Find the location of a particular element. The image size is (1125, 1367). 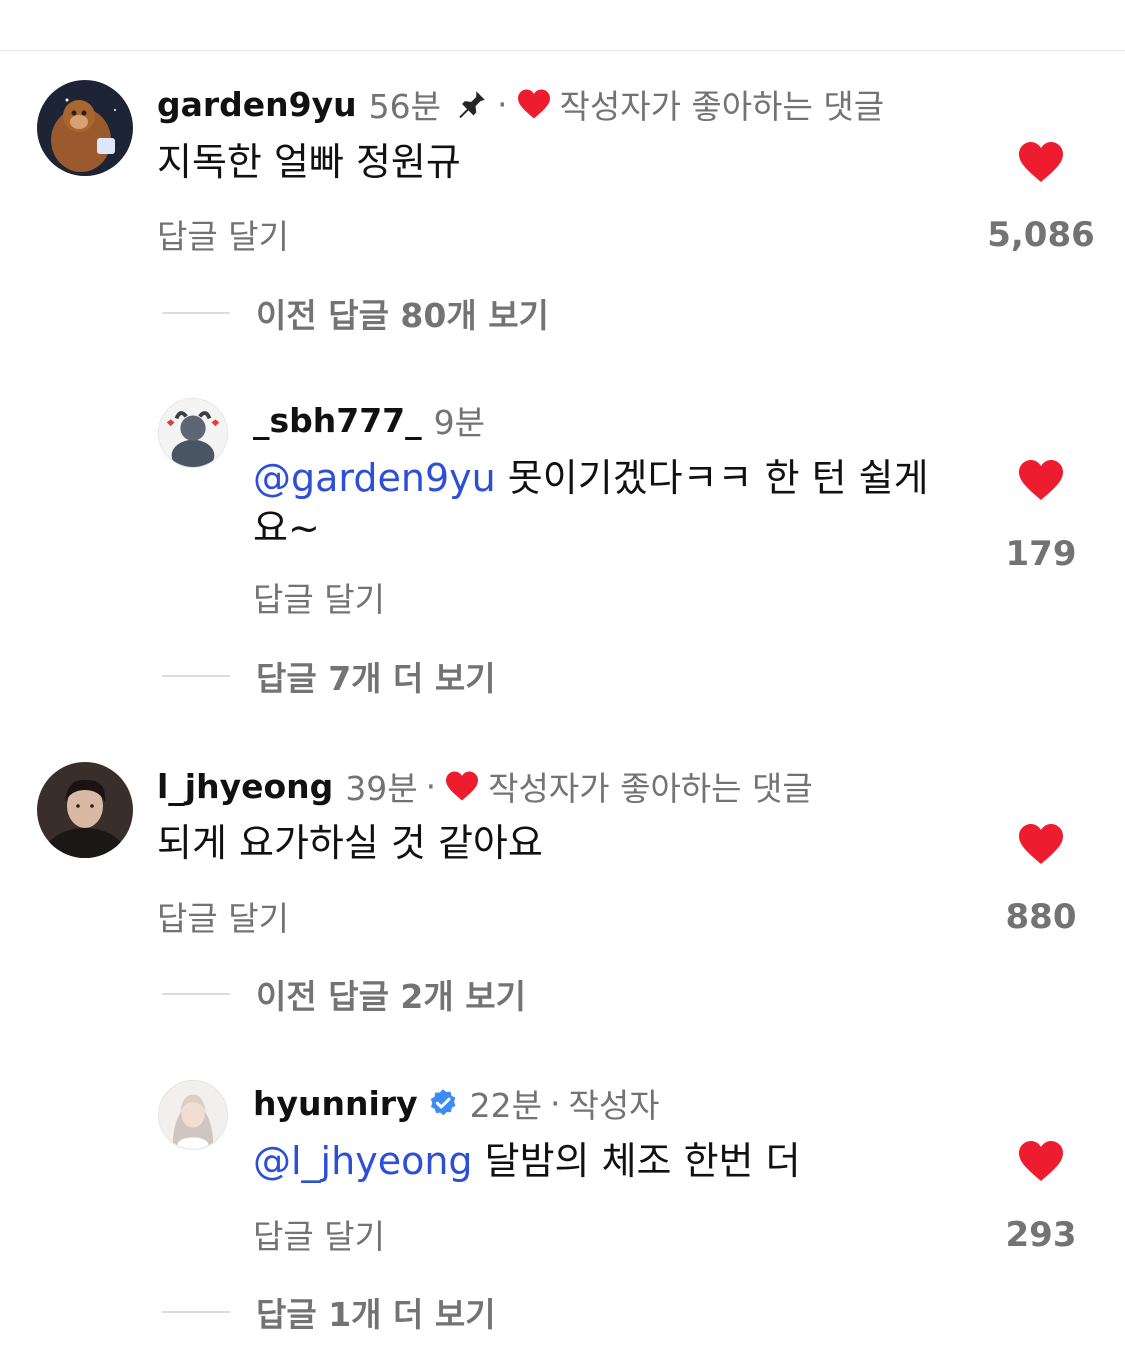

avatar-hyunniry is located at coordinates (193, 1115).